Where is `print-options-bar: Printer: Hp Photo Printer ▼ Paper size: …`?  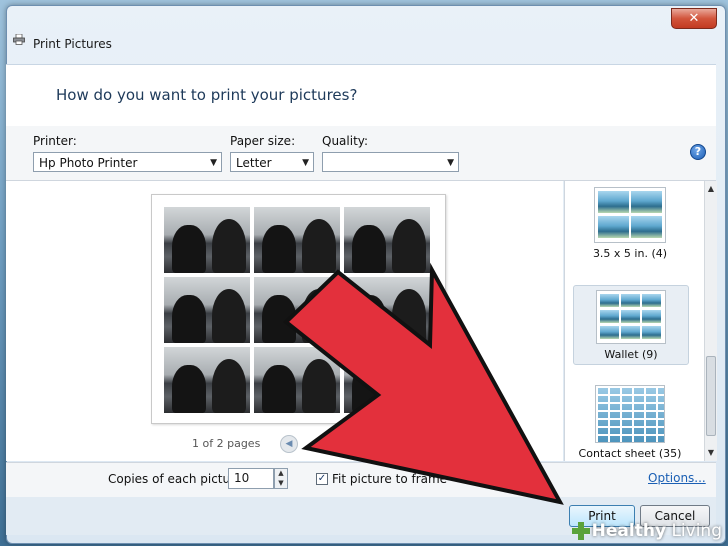 print-options-bar: Printer: Hp Photo Printer ▼ Paper size: … is located at coordinates (361, 153).